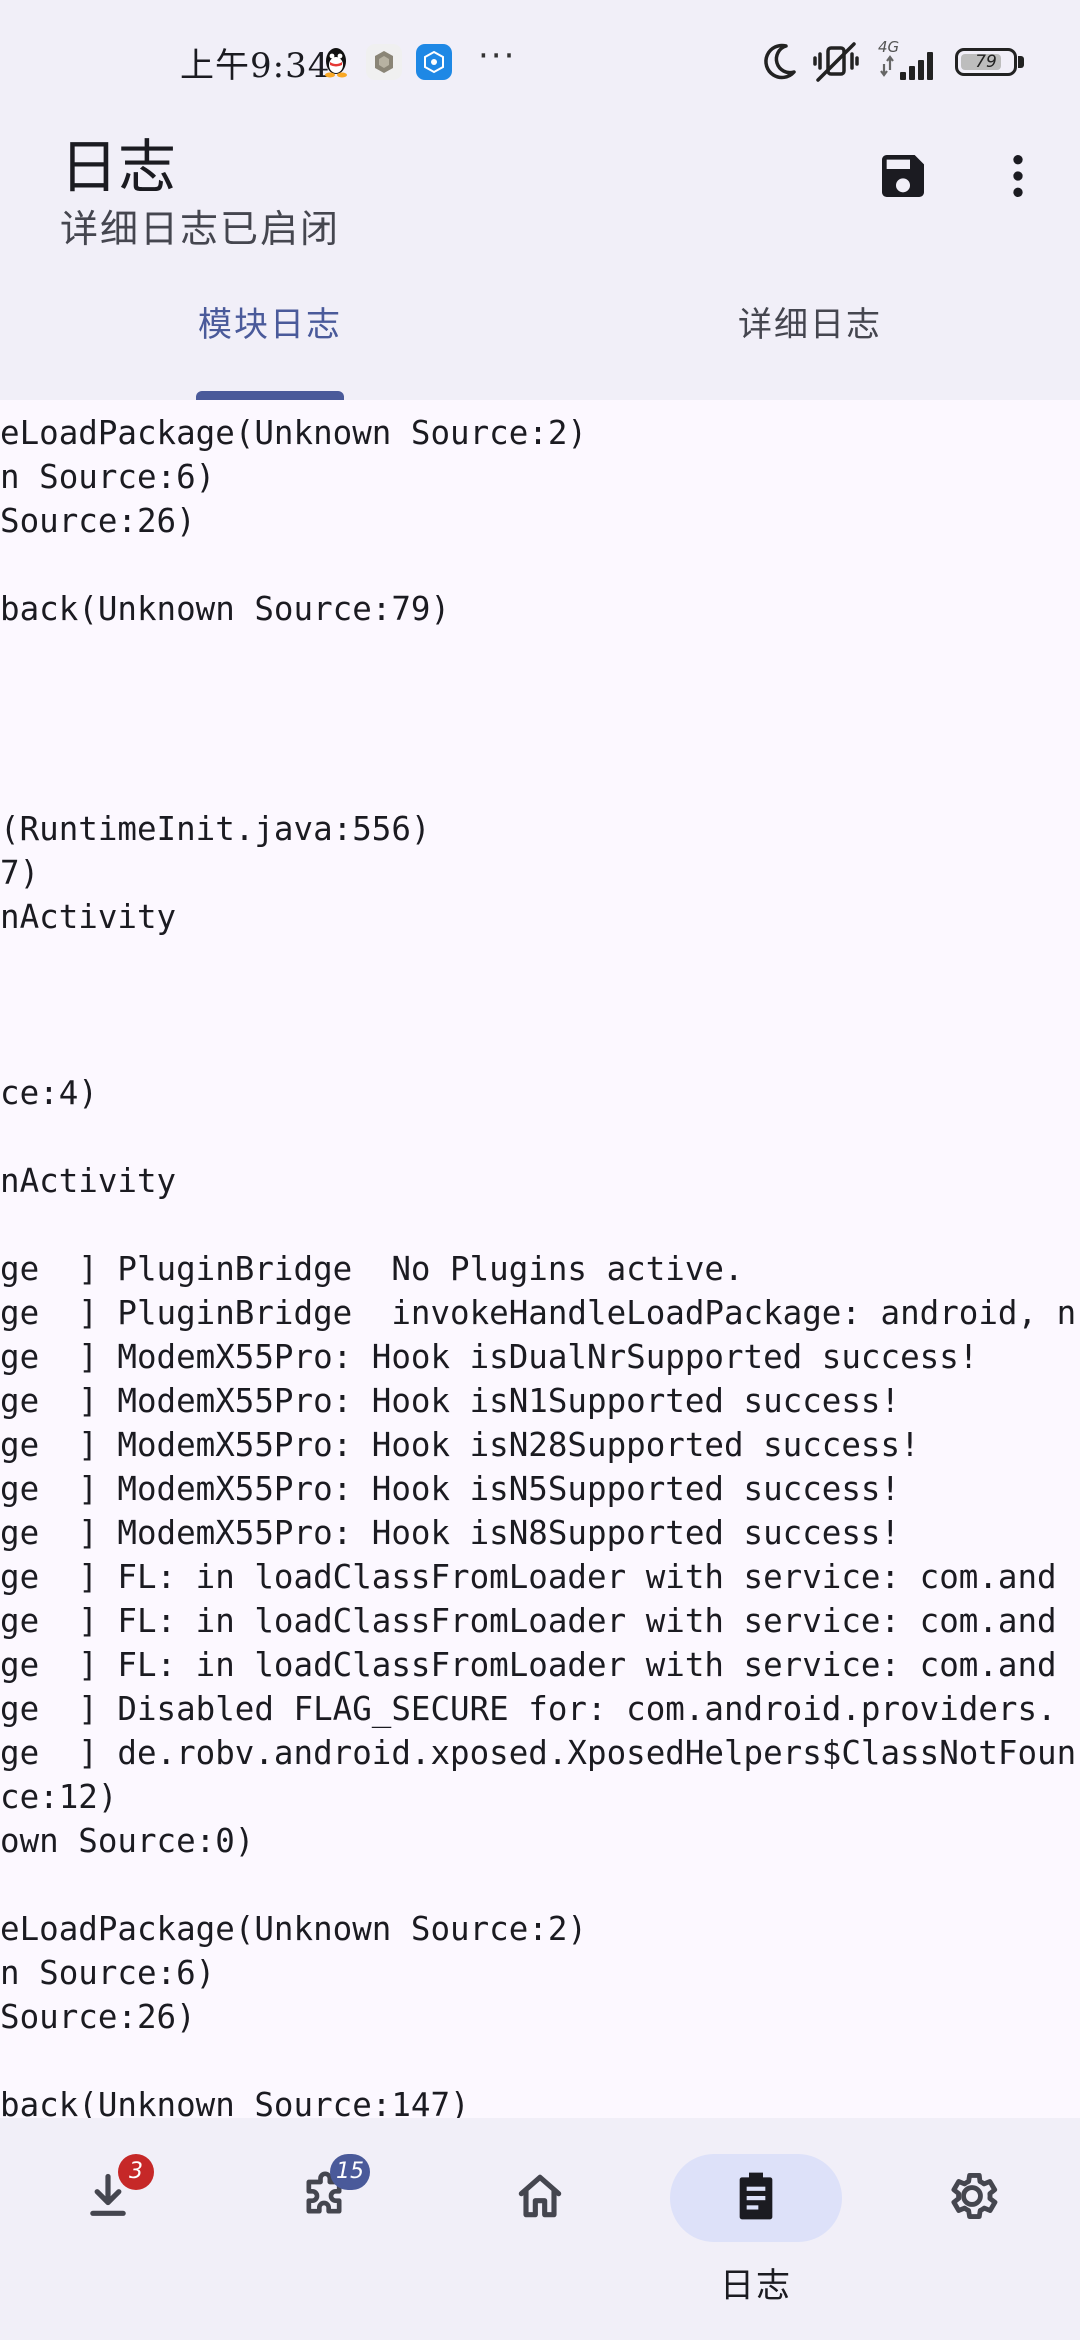 The width and height of the screenshot is (1080, 2340). What do you see at coordinates (540, 260) in the screenshot?
I see `top-app-bar: 日志 详细日志已启闭 模块日志 详细日志` at bounding box center [540, 260].